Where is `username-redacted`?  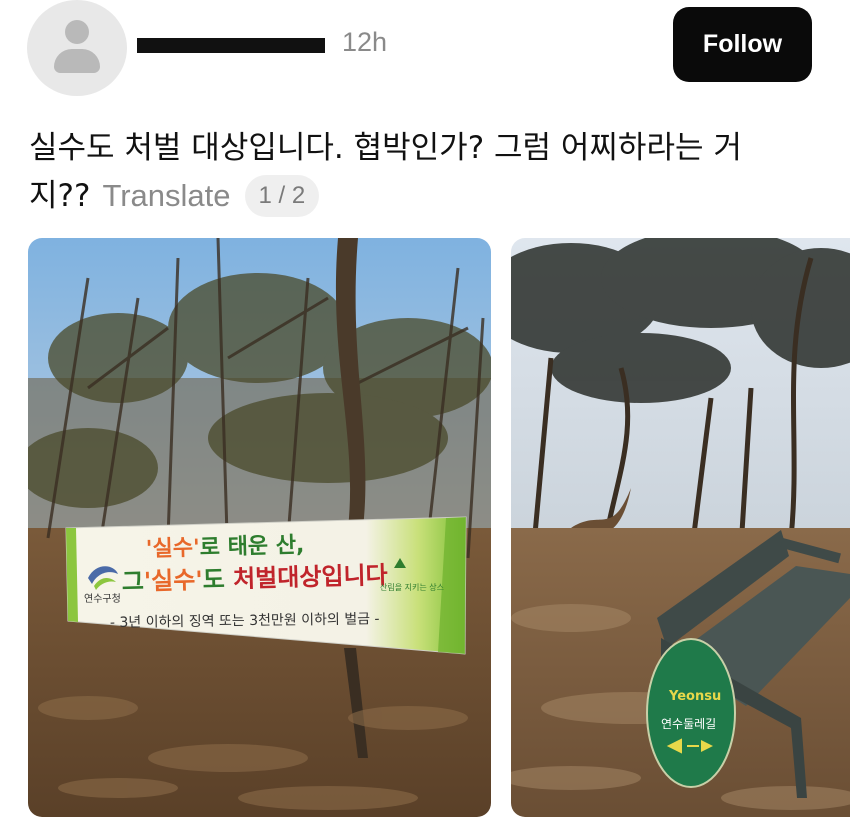
username-redacted is located at coordinates (231, 45).